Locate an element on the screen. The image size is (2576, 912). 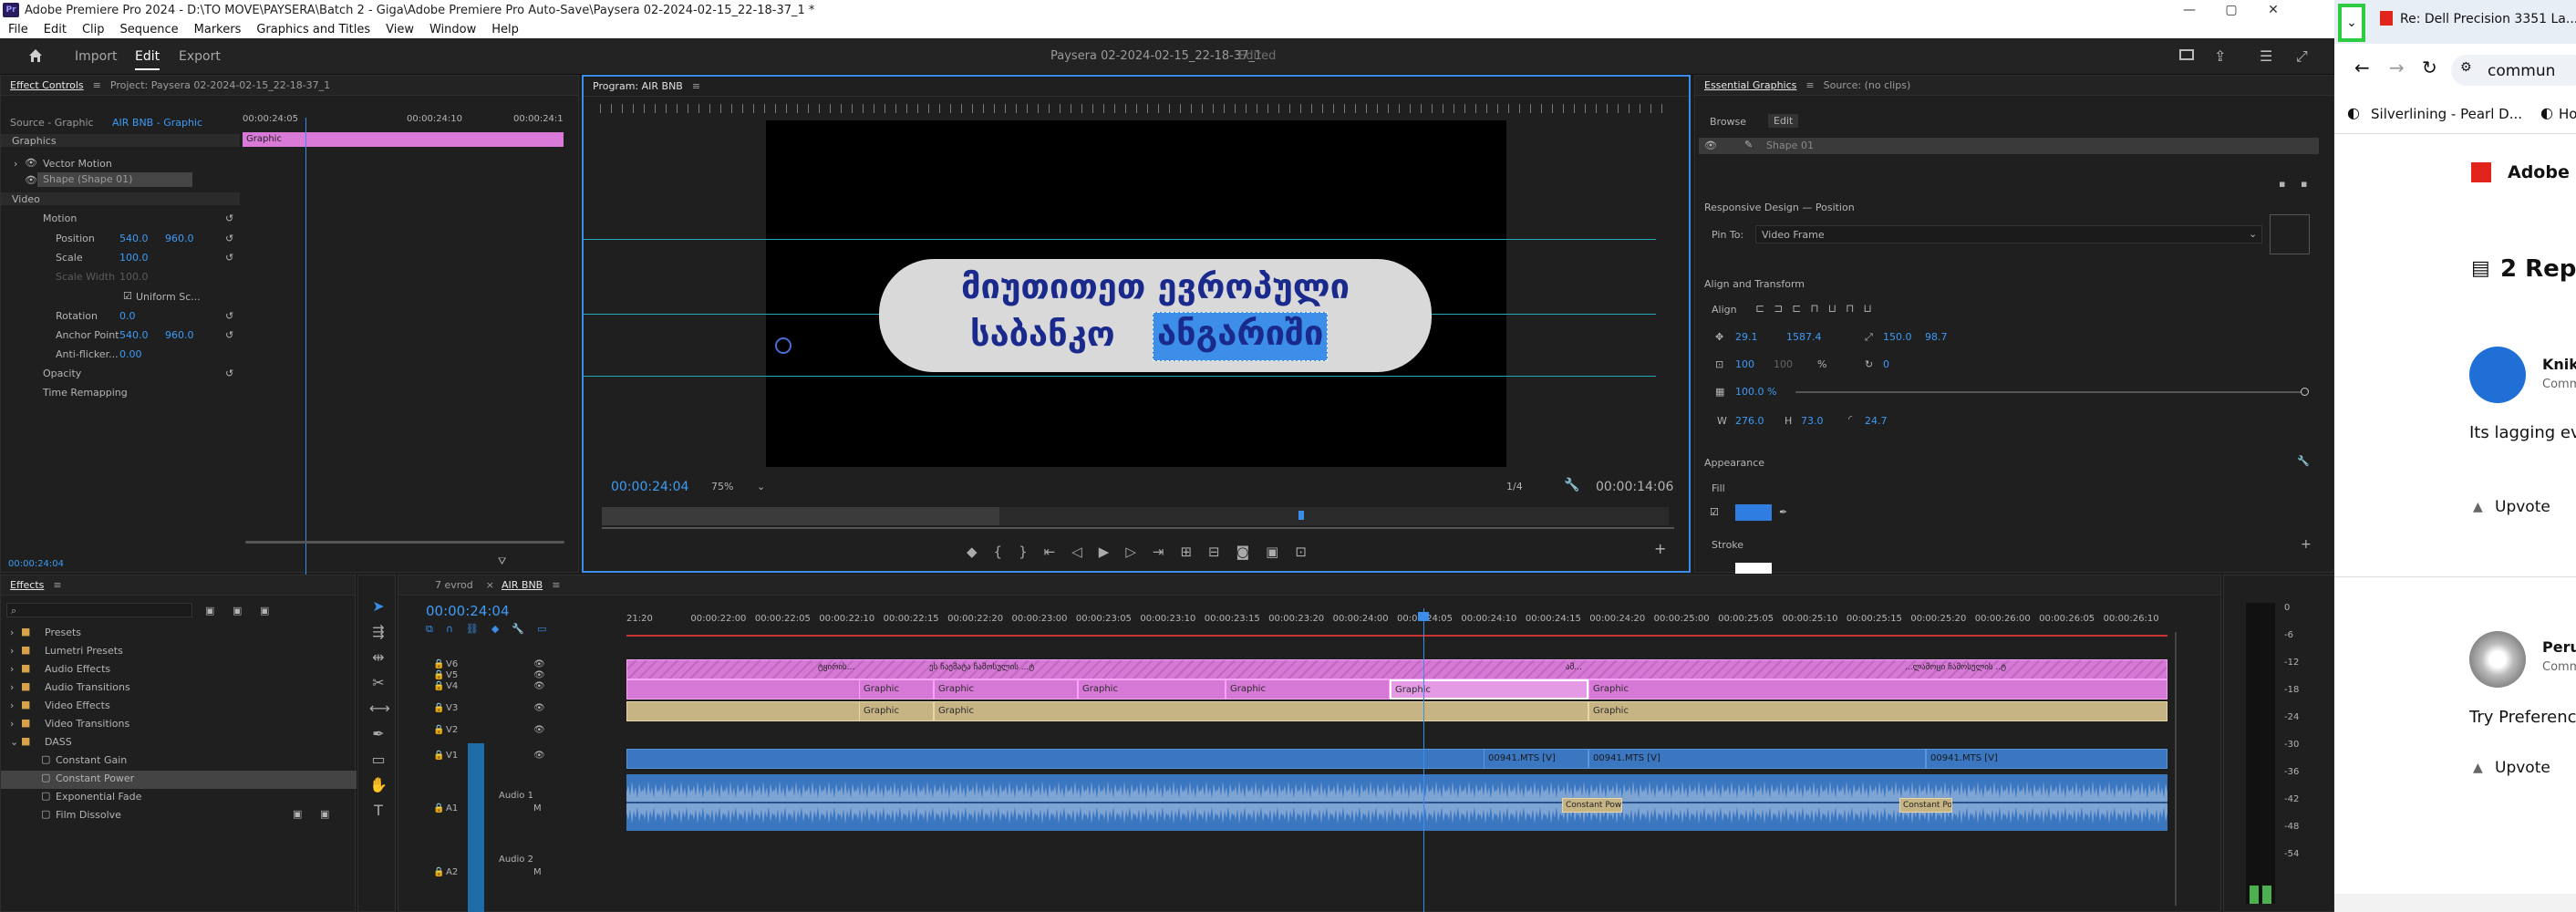
distribute-icon: ⊔ is located at coordinates (1871, 309).